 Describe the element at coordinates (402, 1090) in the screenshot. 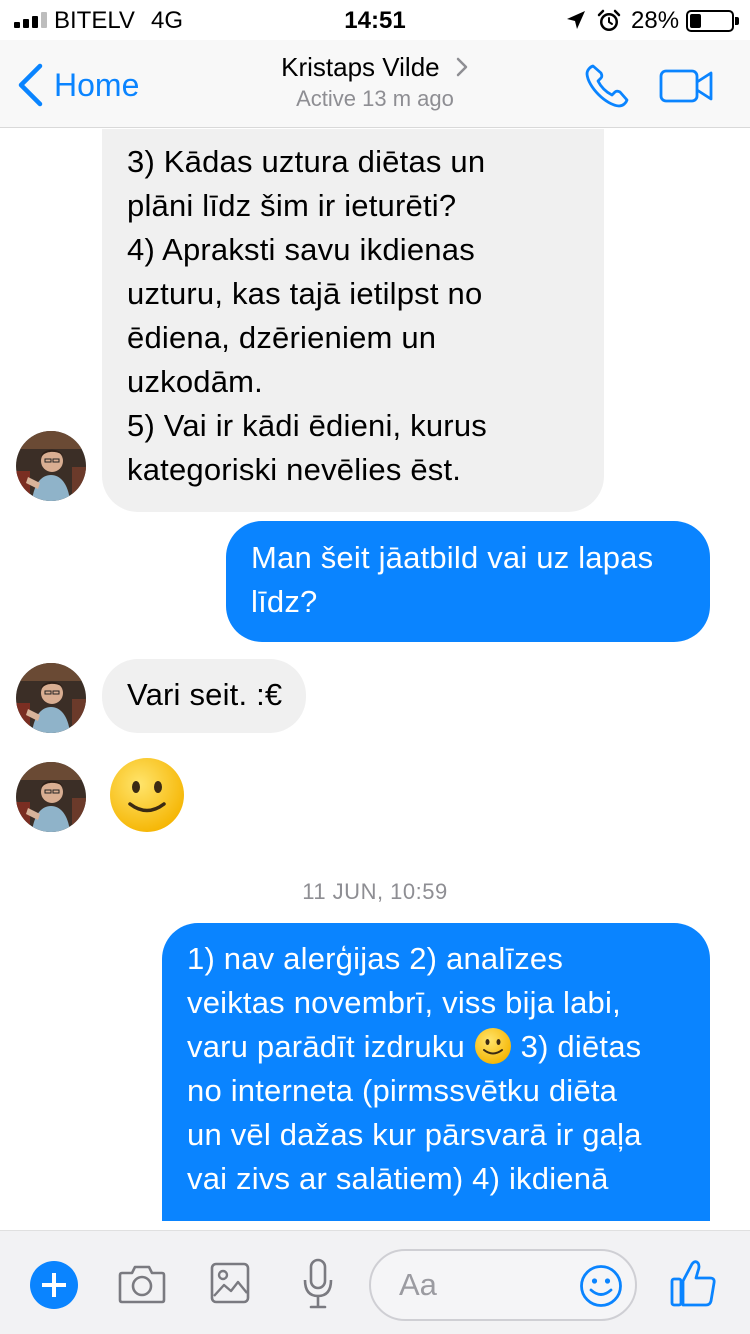

I see `message-line: no interneta (pirmssvētku diēta` at that location.